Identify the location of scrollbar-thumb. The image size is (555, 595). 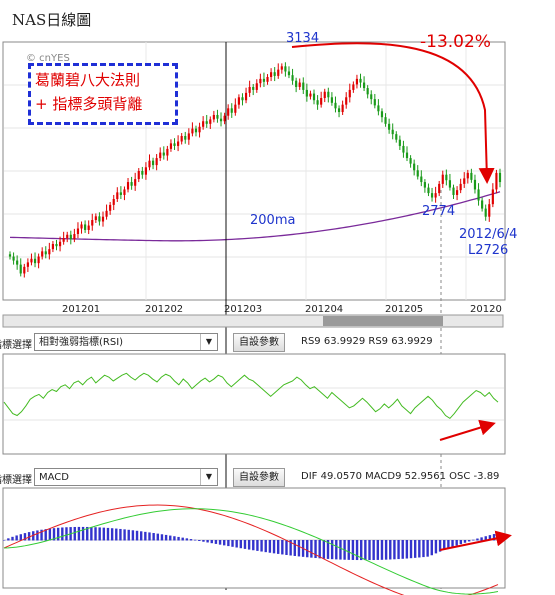
(383, 321).